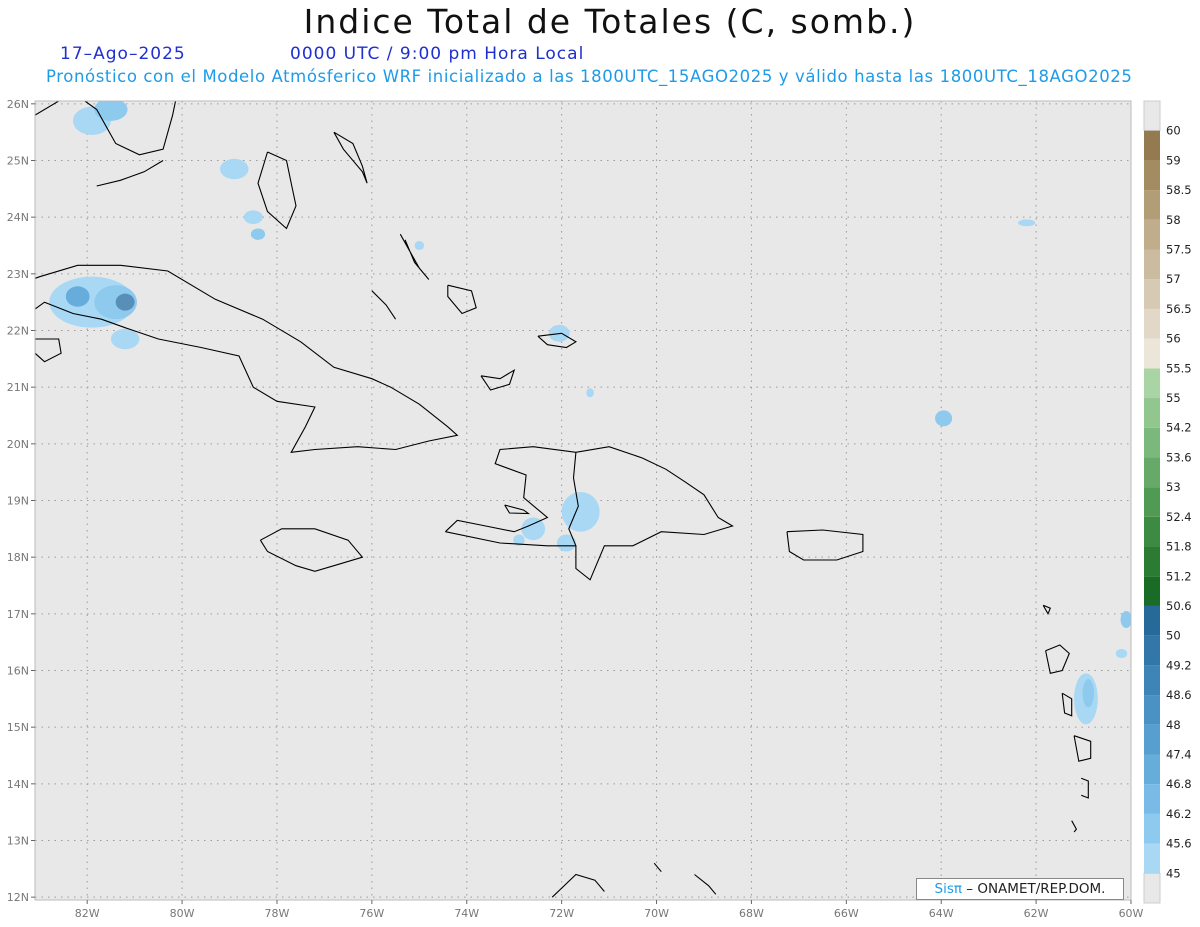 Image resolution: width=1200 pixels, height=927 pixels. Describe the element at coordinates (18, 614) in the screenshot. I see `lat-label: 17N` at that location.